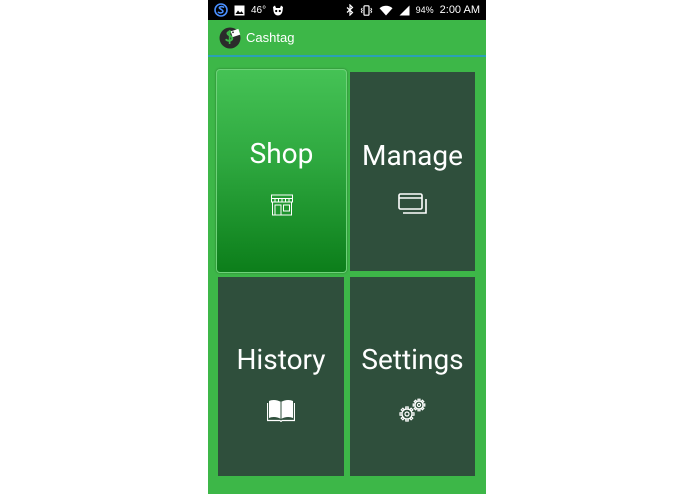 This screenshot has width=695, height=494. I want to click on book-icon, so click(281, 410).